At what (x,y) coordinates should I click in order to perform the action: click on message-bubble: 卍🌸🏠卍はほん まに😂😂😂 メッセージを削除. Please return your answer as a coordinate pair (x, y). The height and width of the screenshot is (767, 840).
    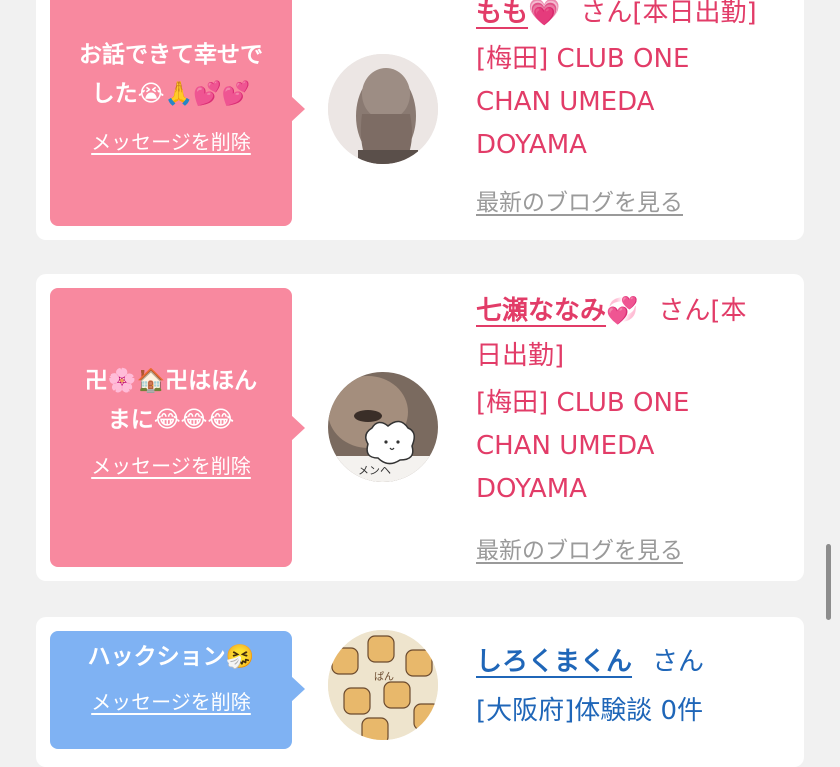
    Looking at the image, I should click on (177, 427).